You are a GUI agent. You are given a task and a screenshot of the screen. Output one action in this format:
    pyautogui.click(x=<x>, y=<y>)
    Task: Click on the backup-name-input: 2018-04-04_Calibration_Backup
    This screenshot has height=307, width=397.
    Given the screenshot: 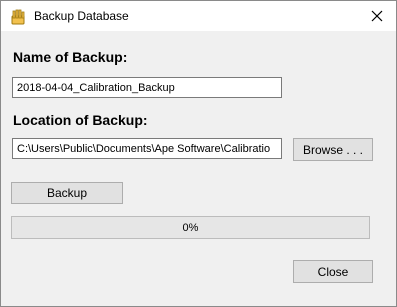 What is the action you would take?
    pyautogui.click(x=147, y=87)
    